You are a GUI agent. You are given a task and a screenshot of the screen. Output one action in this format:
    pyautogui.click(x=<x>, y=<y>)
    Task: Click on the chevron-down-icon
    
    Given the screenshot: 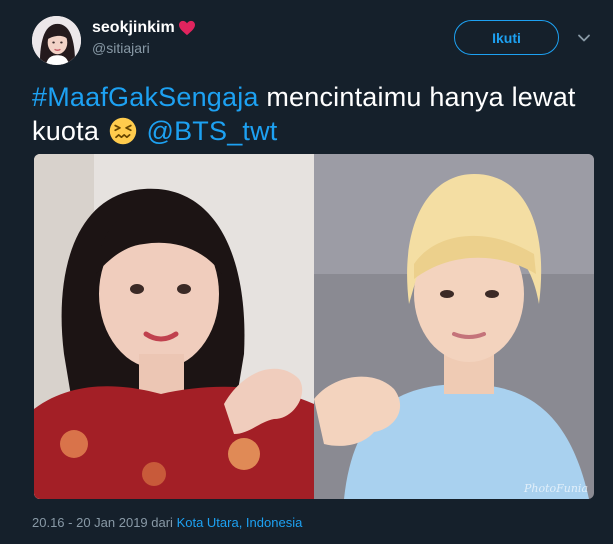 What is the action you would take?
    pyautogui.click(x=584, y=38)
    